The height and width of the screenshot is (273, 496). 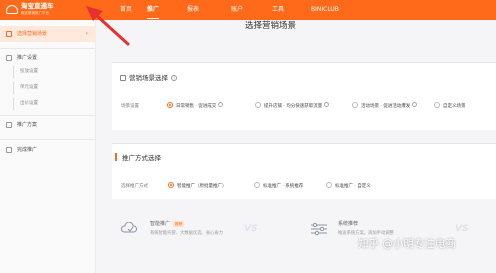 What do you see at coordinates (9, 34) in the screenshot?
I see `rocket-icon` at bounding box center [9, 34].